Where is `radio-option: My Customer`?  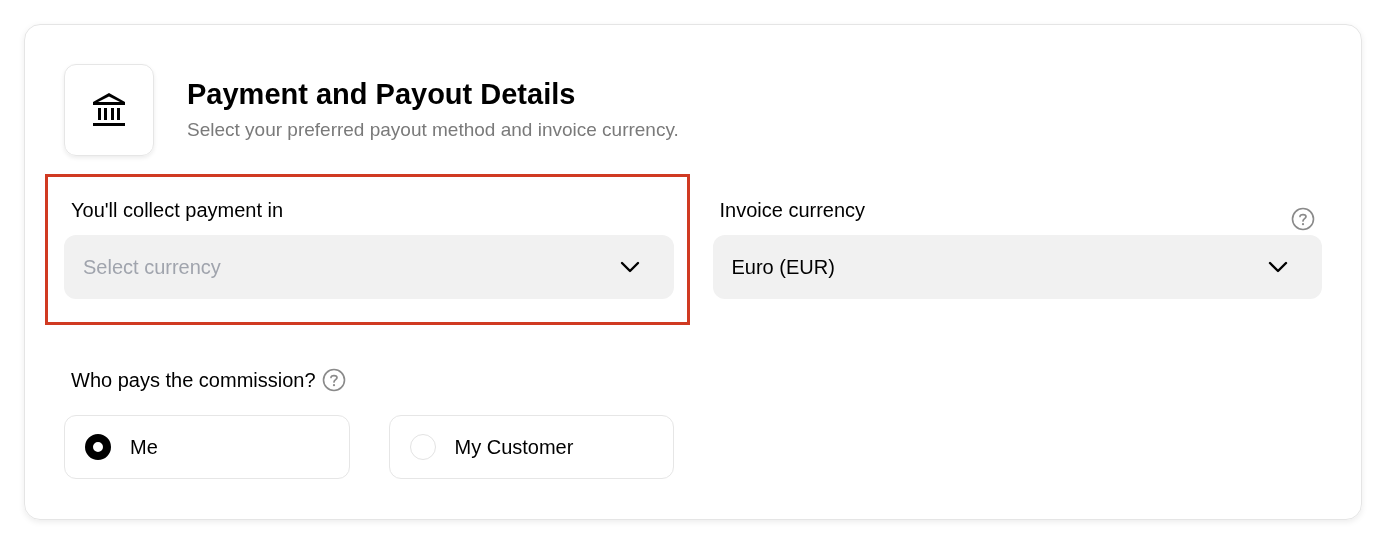
radio-option: My Customer is located at coordinates (531, 447).